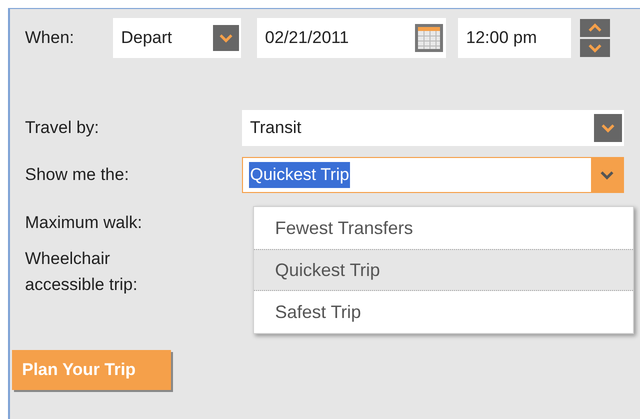 The height and width of the screenshot is (419, 640). I want to click on time-field: 12:00 pm, so click(514, 38).